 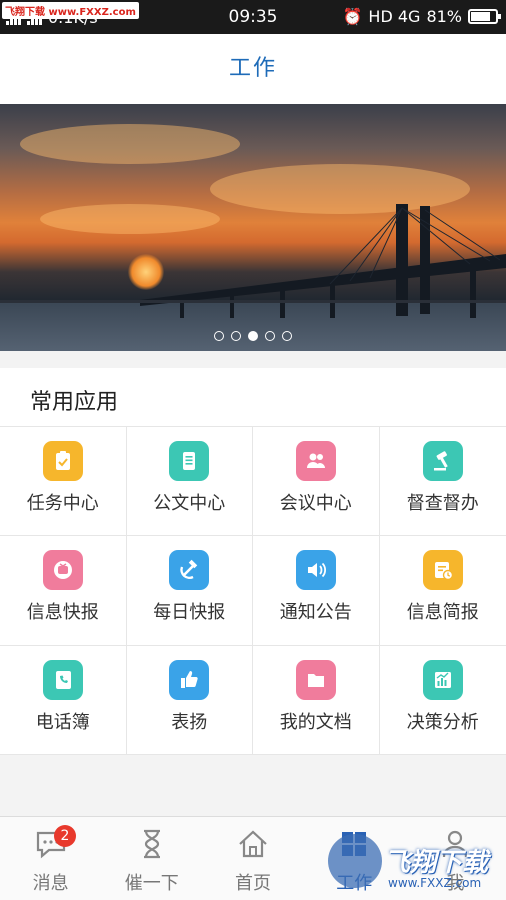 I want to click on status-right: ⏰ HD 4G 81%, so click(x=421, y=16).